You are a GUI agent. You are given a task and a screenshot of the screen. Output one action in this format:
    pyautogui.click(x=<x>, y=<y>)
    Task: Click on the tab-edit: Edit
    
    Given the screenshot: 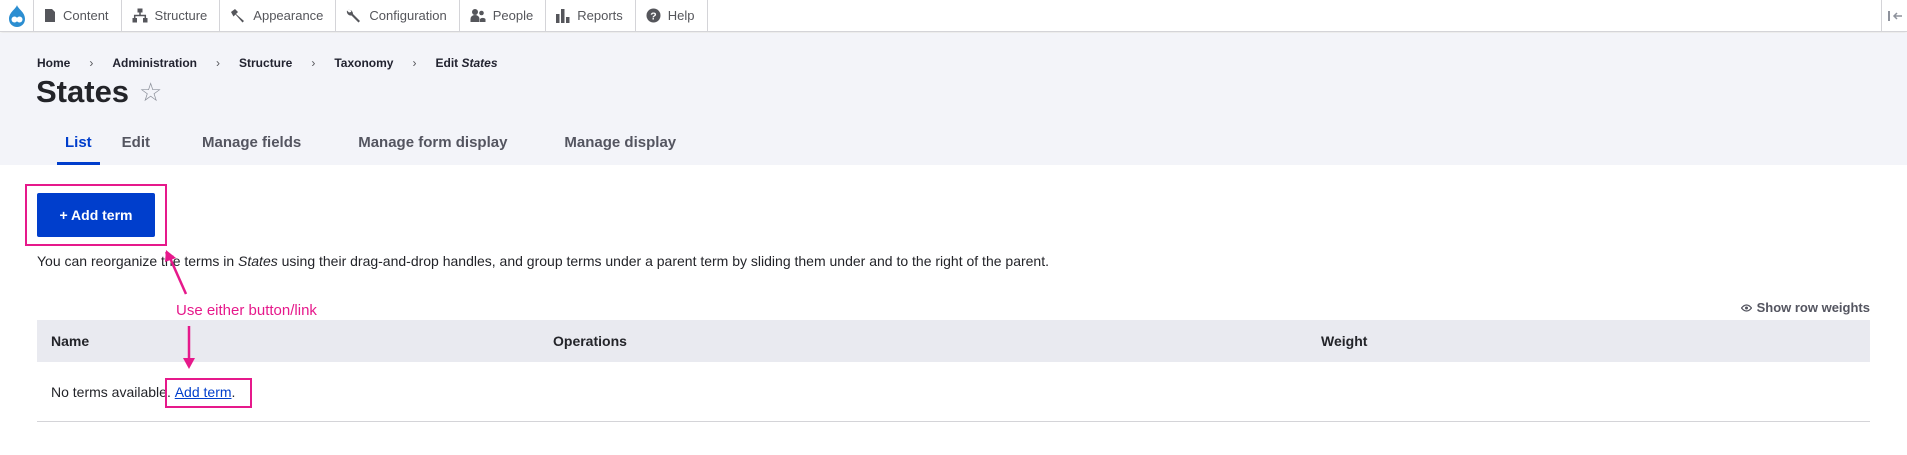 What is the action you would take?
    pyautogui.click(x=136, y=148)
    